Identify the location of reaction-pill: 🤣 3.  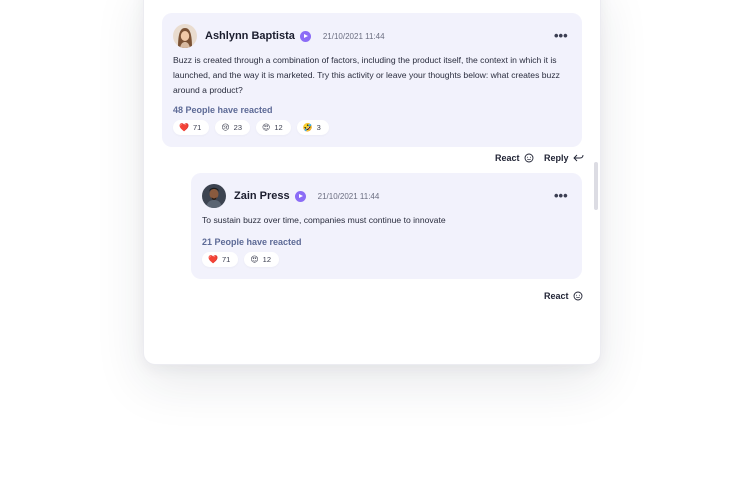
(312, 127).